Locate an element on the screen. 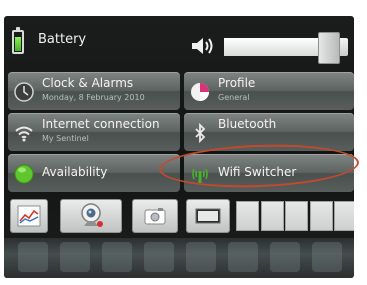 This screenshot has height=285, width=367. battery-icon is located at coordinates (18, 40).